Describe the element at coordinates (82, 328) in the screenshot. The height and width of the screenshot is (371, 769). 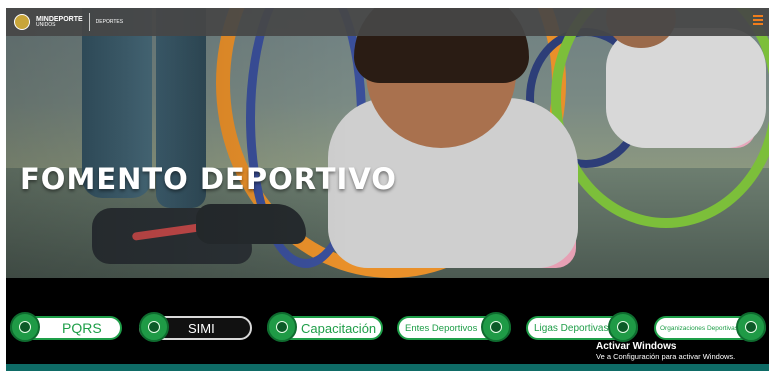
I see `button-label: PQRS` at that location.